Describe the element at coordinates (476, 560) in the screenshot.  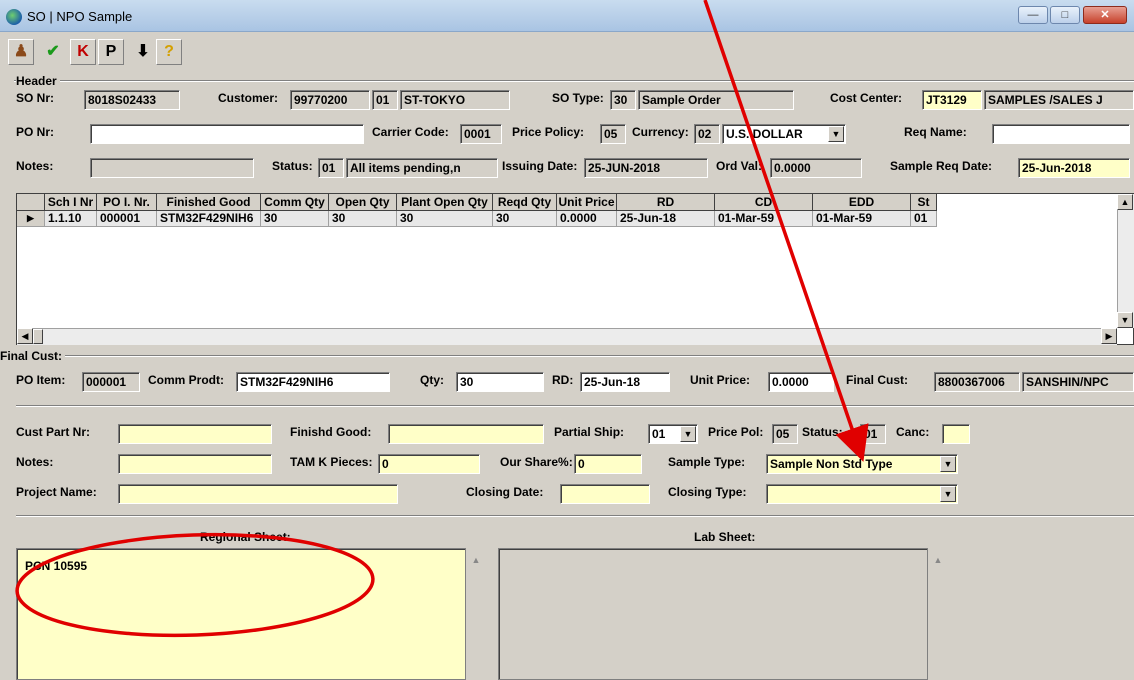
I see `regional-scroll-up-button: ▲` at that location.